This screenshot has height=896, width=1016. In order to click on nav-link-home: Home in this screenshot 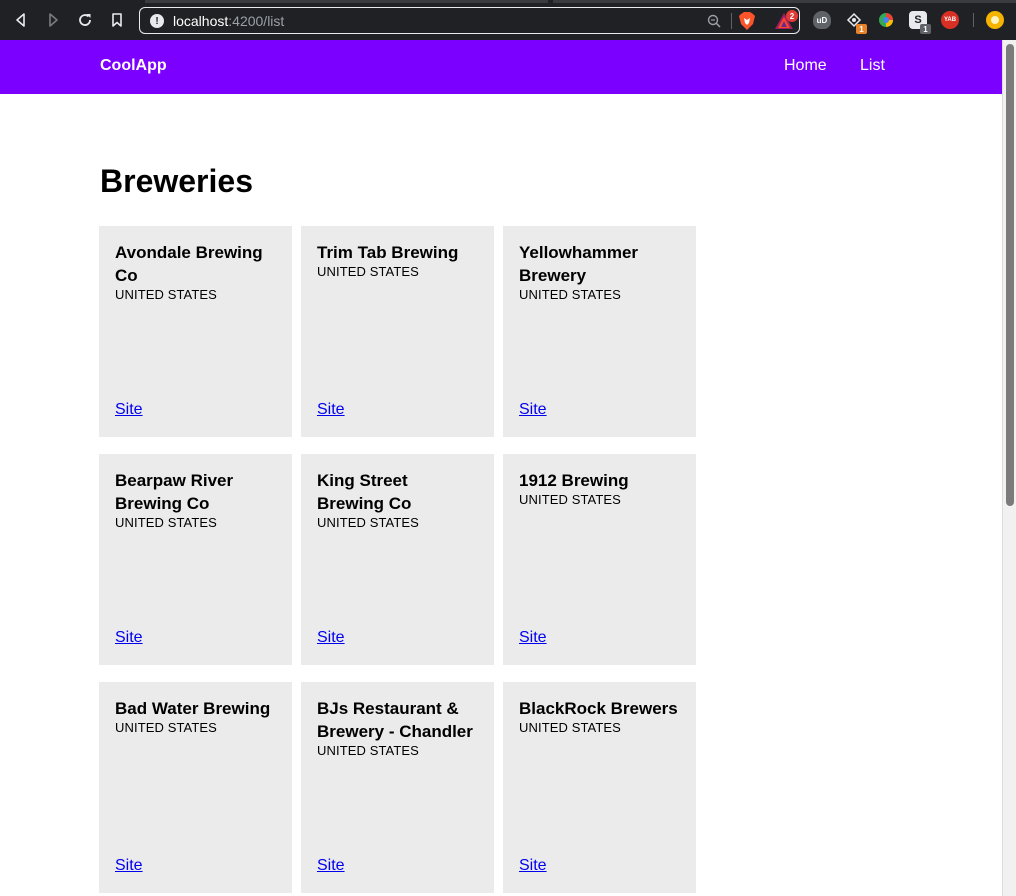, I will do `click(805, 66)`.